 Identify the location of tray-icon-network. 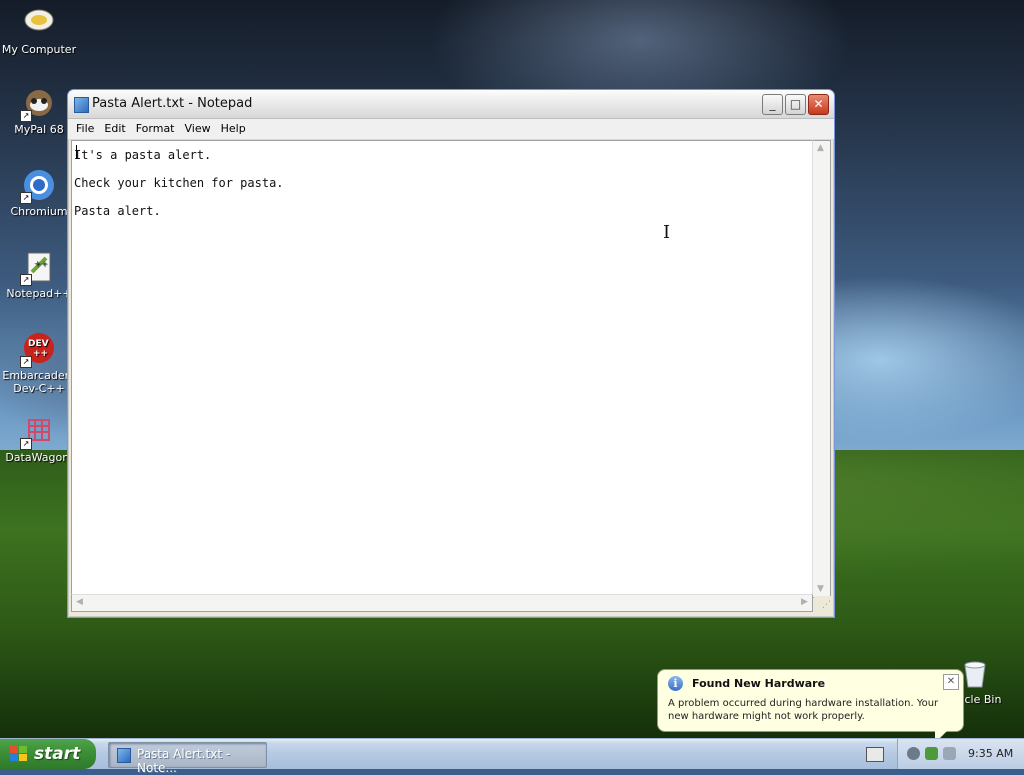
(913, 753).